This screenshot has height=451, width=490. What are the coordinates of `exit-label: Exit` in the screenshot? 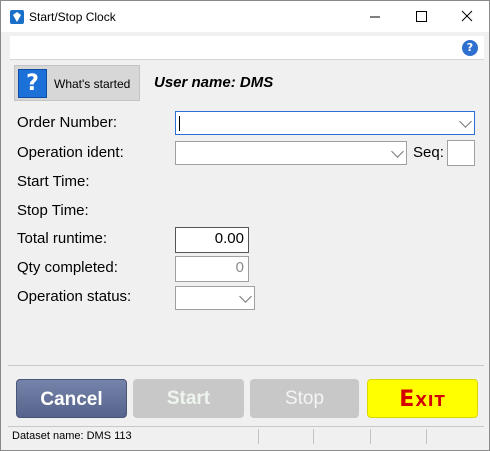 It's located at (422, 399).